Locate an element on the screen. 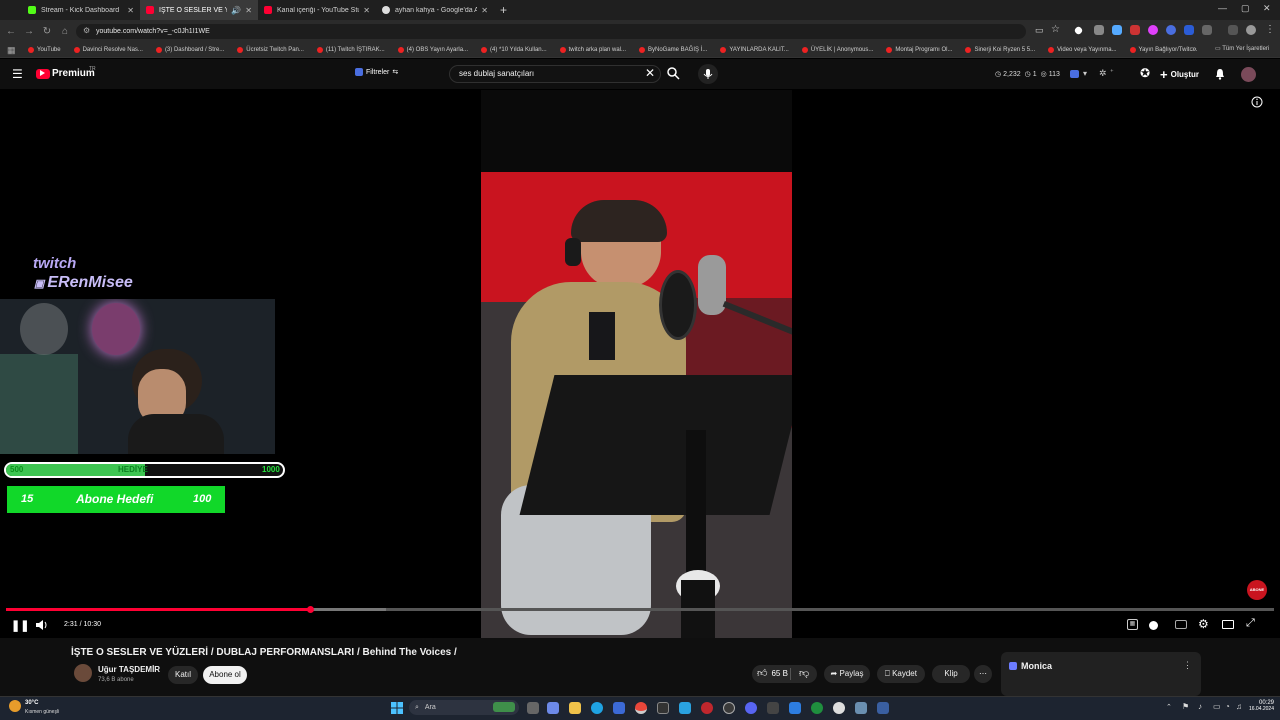 This screenshot has width=1280, height=720. tab-google: ayhan kahya - Google'da Ara ✕ is located at coordinates (435, 10).